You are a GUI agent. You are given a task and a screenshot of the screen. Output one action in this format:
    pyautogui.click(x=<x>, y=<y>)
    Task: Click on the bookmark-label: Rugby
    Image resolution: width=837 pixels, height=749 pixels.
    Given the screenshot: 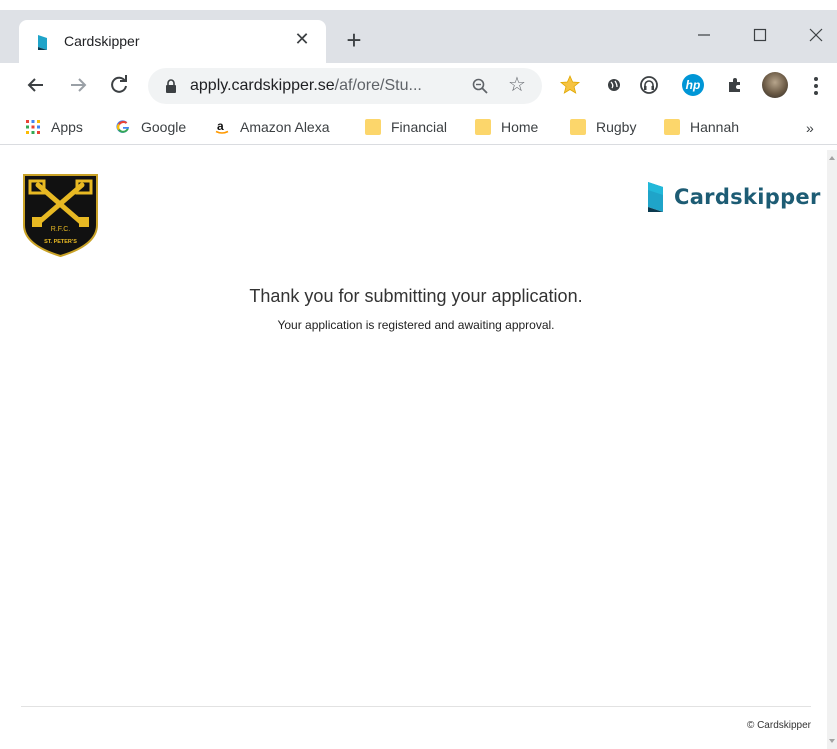 What is the action you would take?
    pyautogui.click(x=616, y=127)
    